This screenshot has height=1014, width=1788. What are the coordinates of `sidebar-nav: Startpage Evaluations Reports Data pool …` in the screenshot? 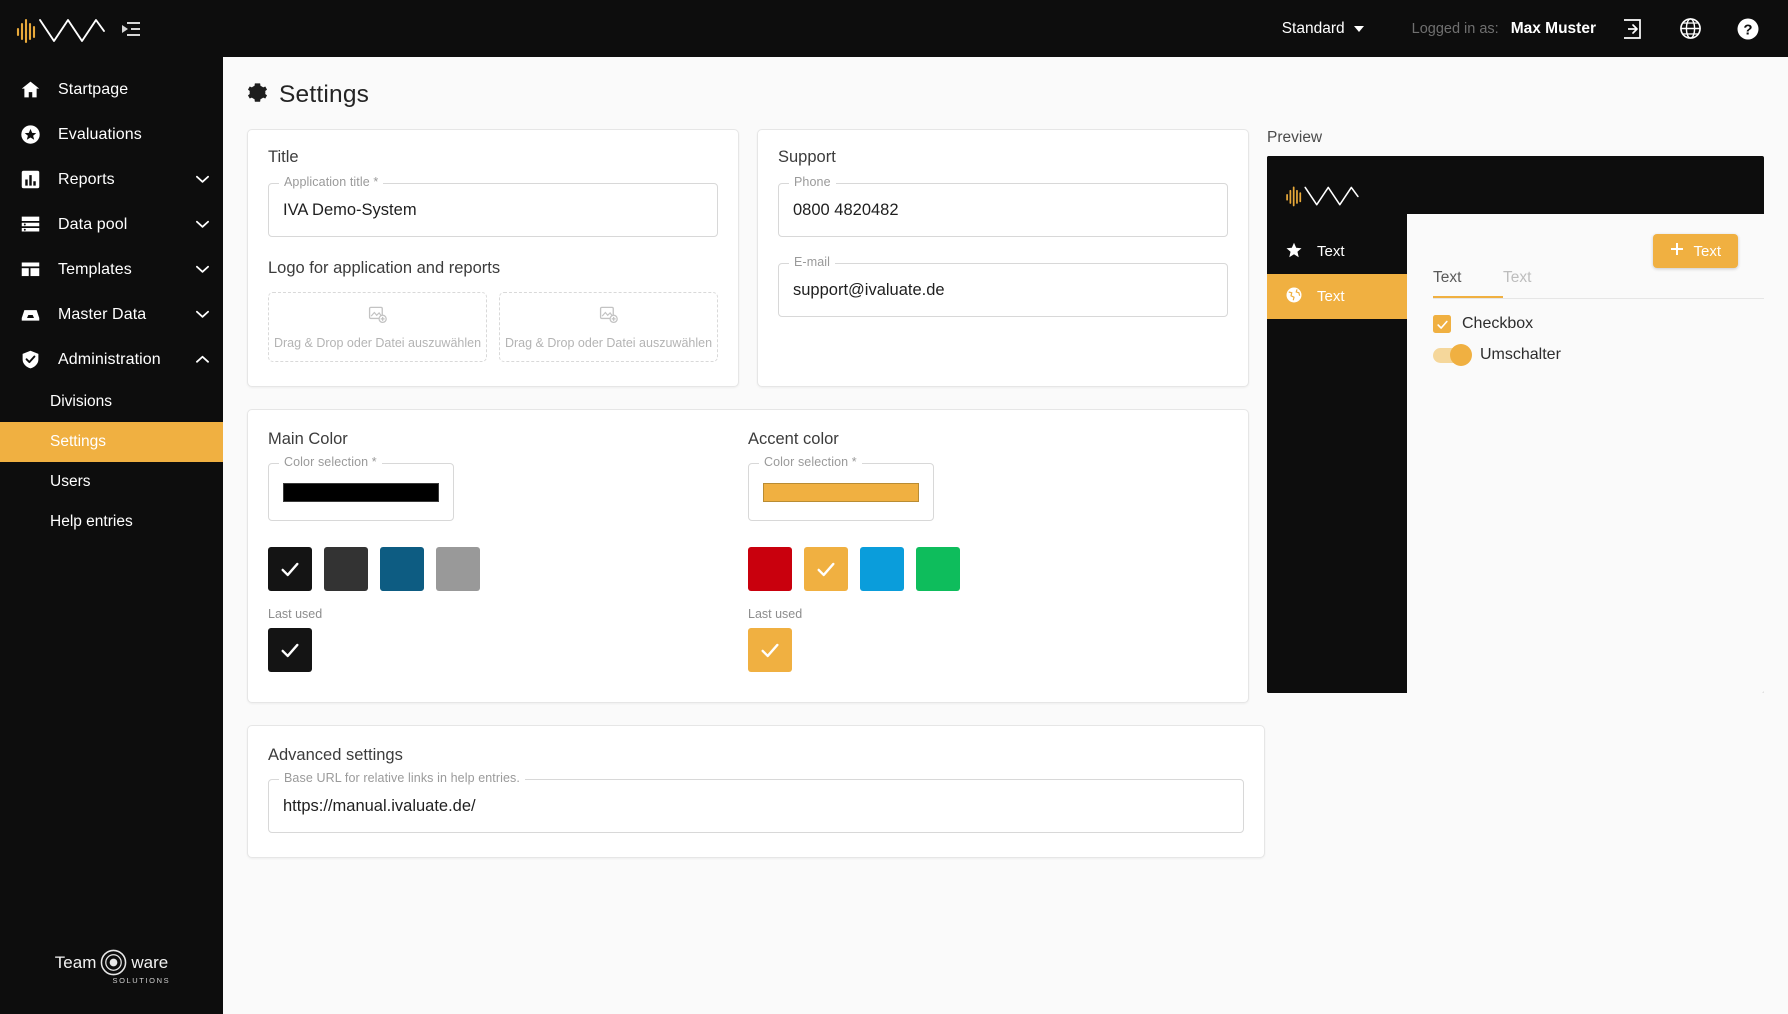 It's located at (111, 299).